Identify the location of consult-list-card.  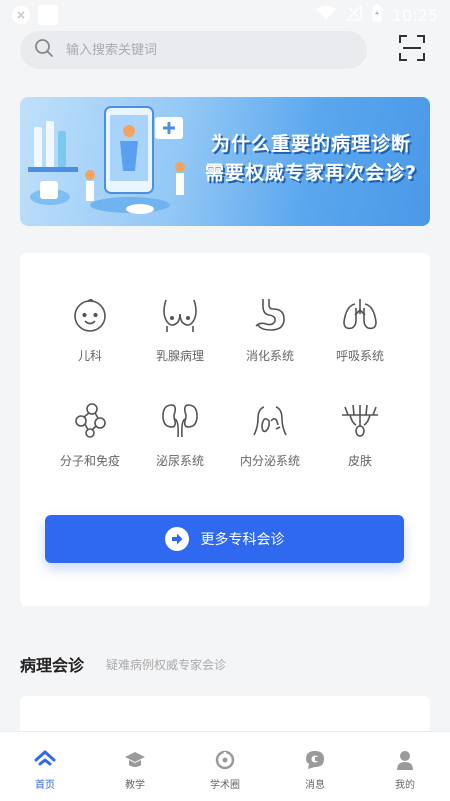
(225, 716).